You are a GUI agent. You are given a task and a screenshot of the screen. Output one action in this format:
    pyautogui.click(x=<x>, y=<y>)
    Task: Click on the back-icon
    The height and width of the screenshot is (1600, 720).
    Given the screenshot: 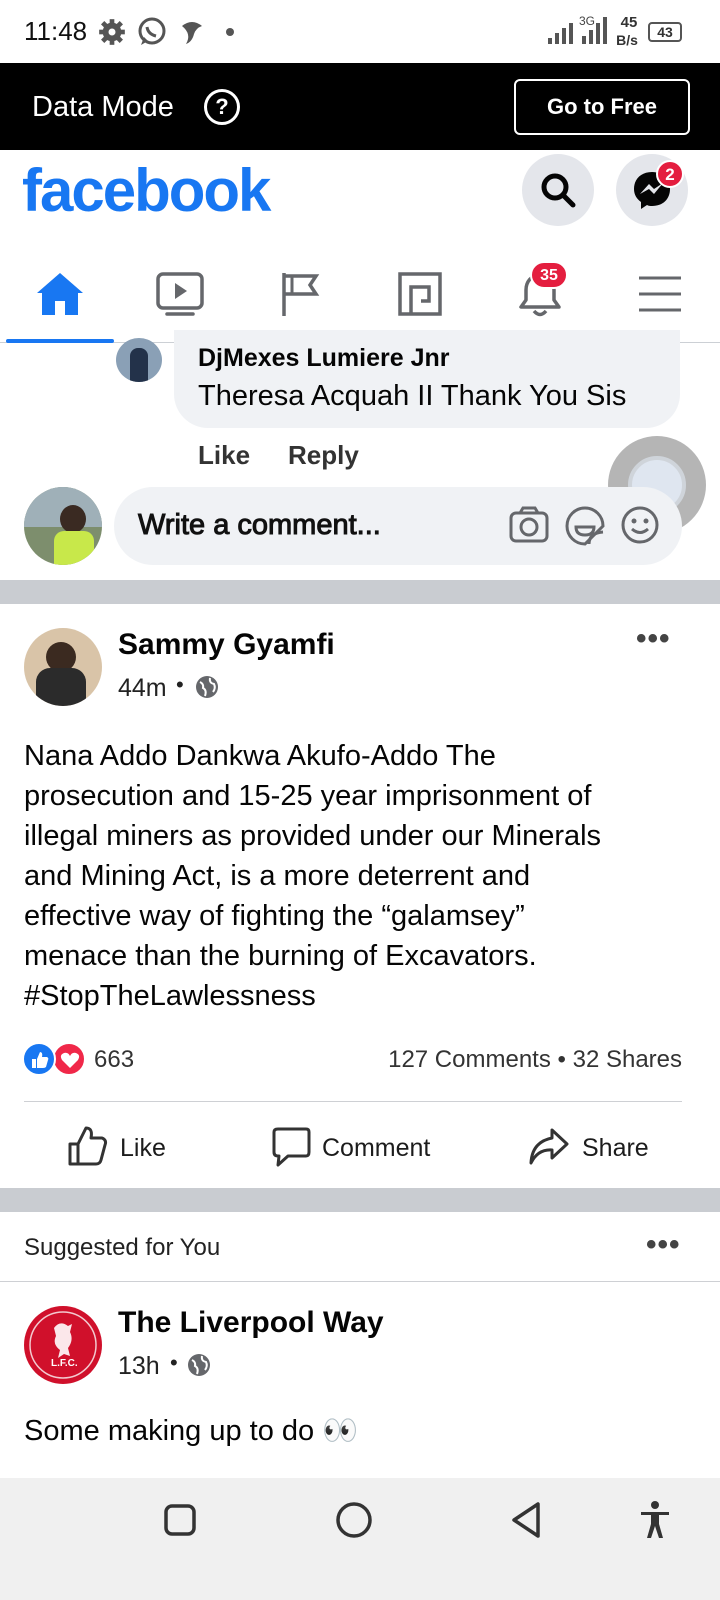 What is the action you would take?
    pyautogui.click(x=527, y=1520)
    